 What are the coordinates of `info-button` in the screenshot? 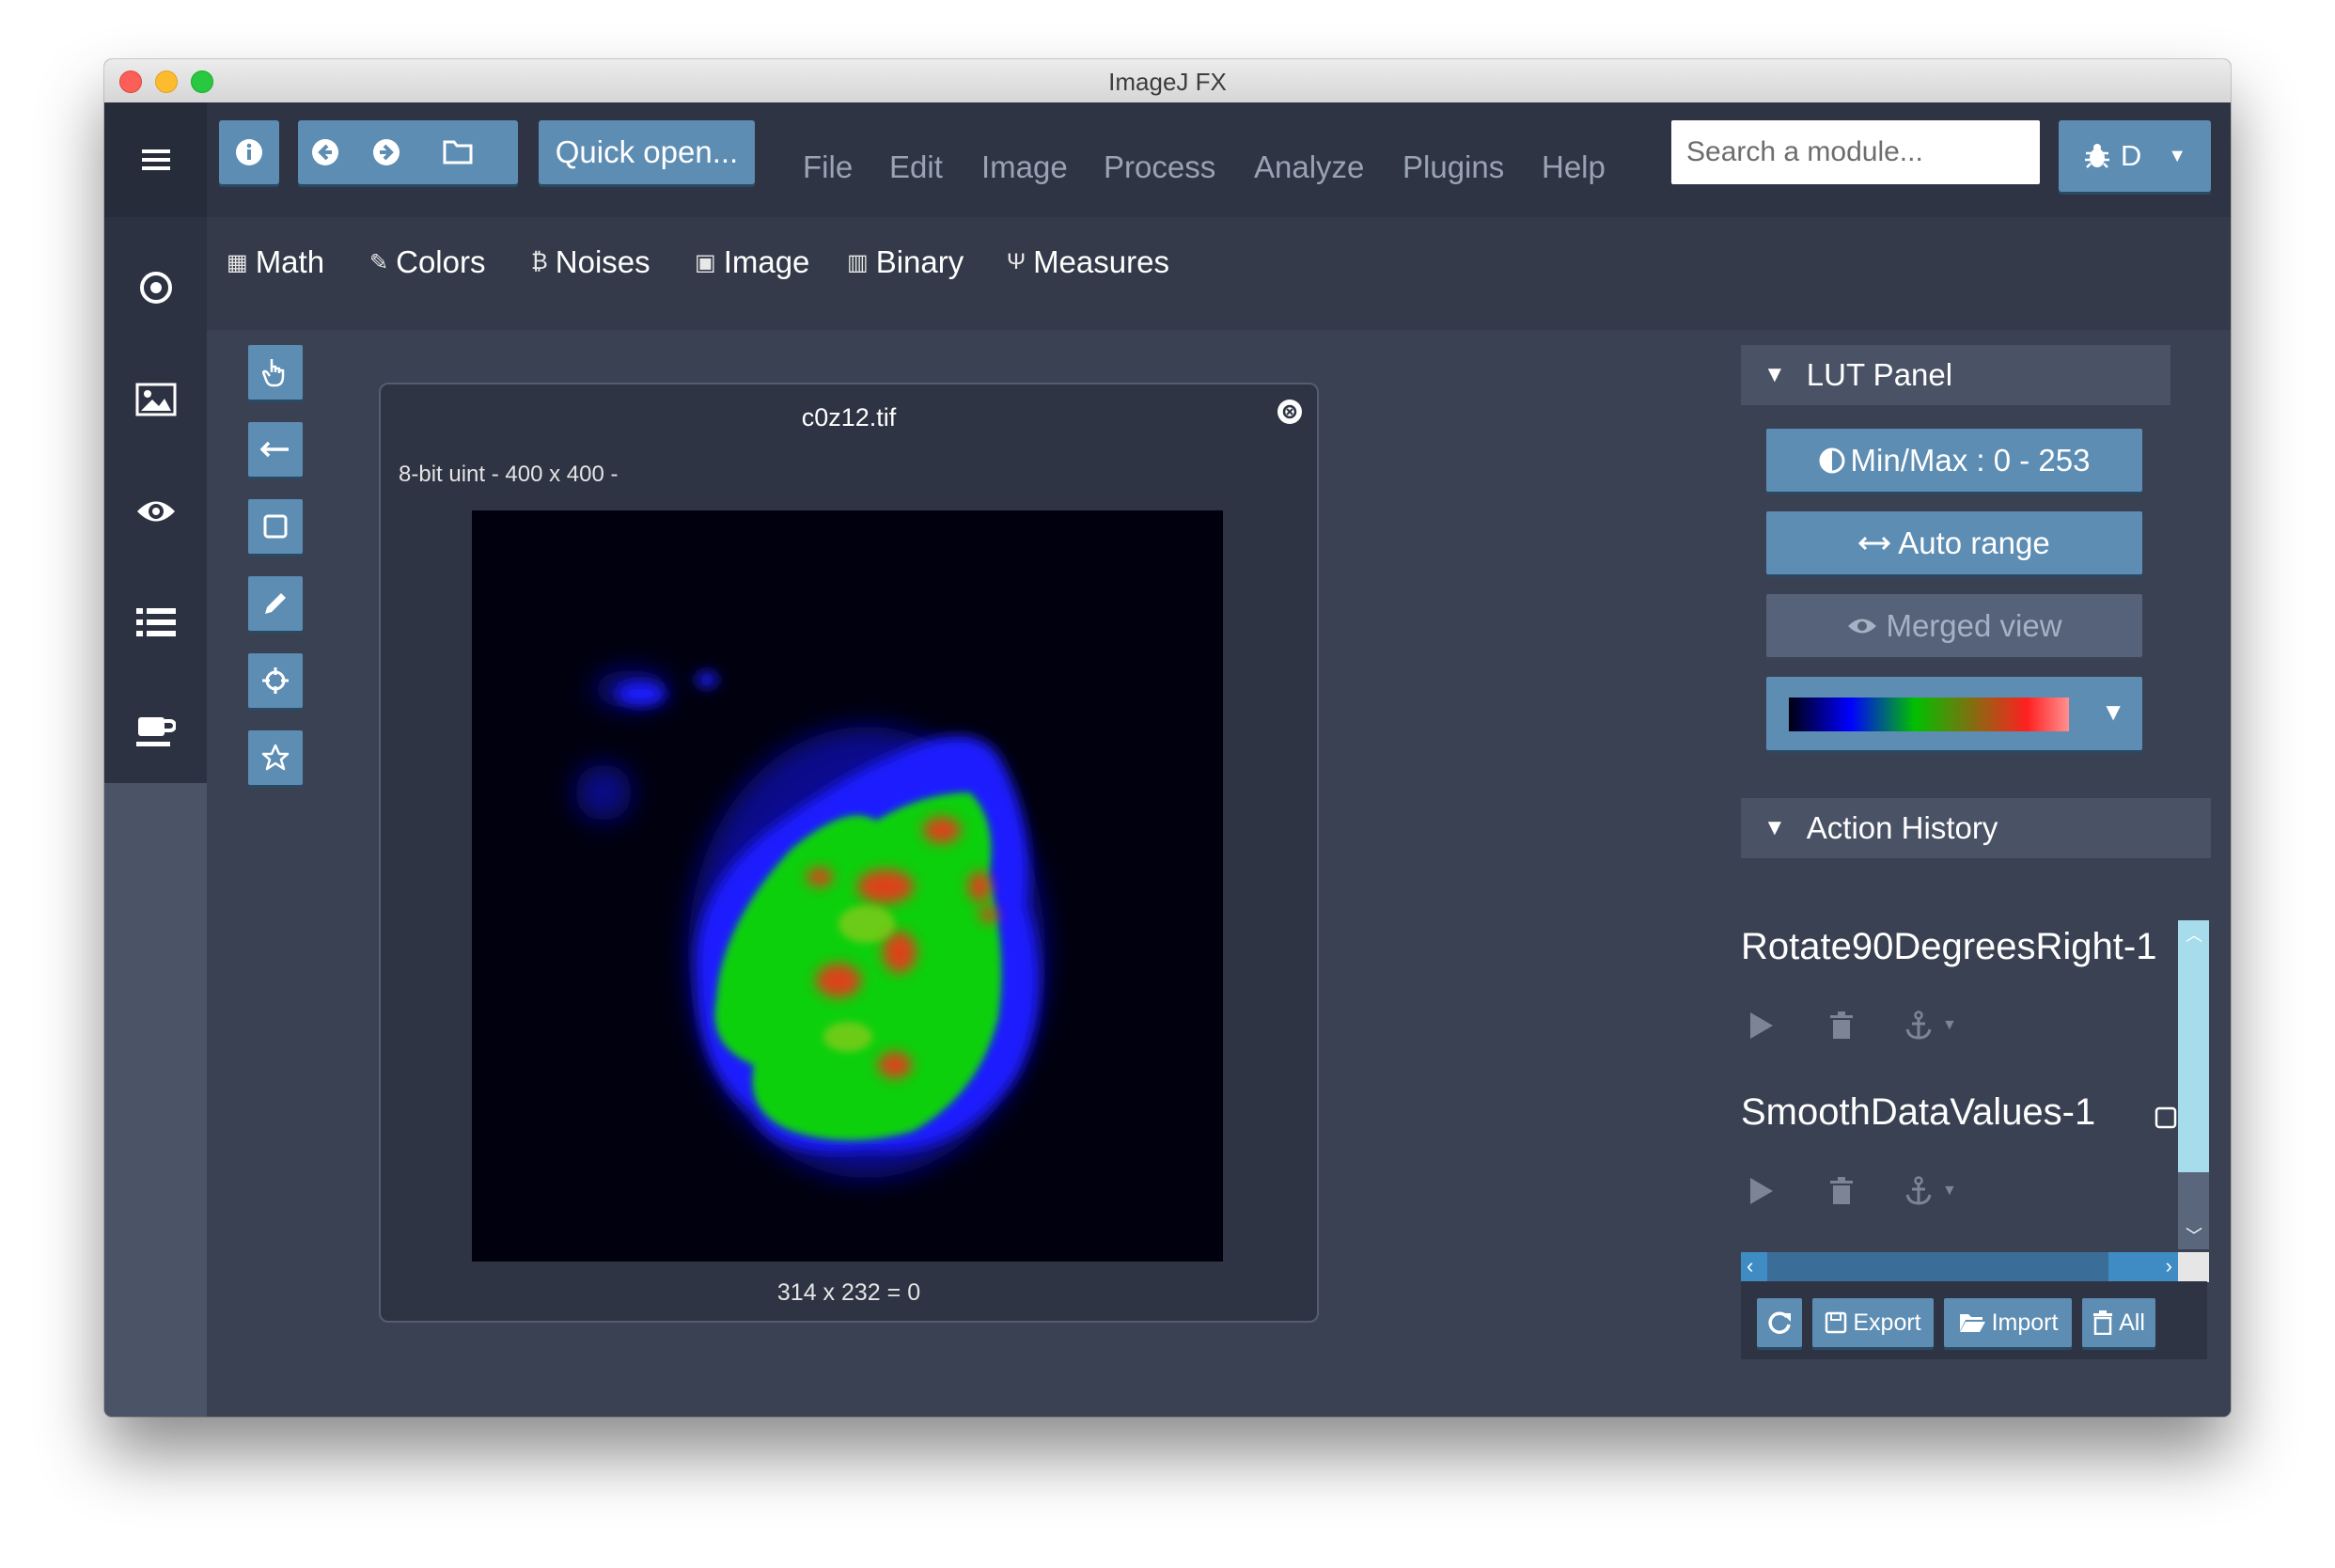 It's located at (249, 152).